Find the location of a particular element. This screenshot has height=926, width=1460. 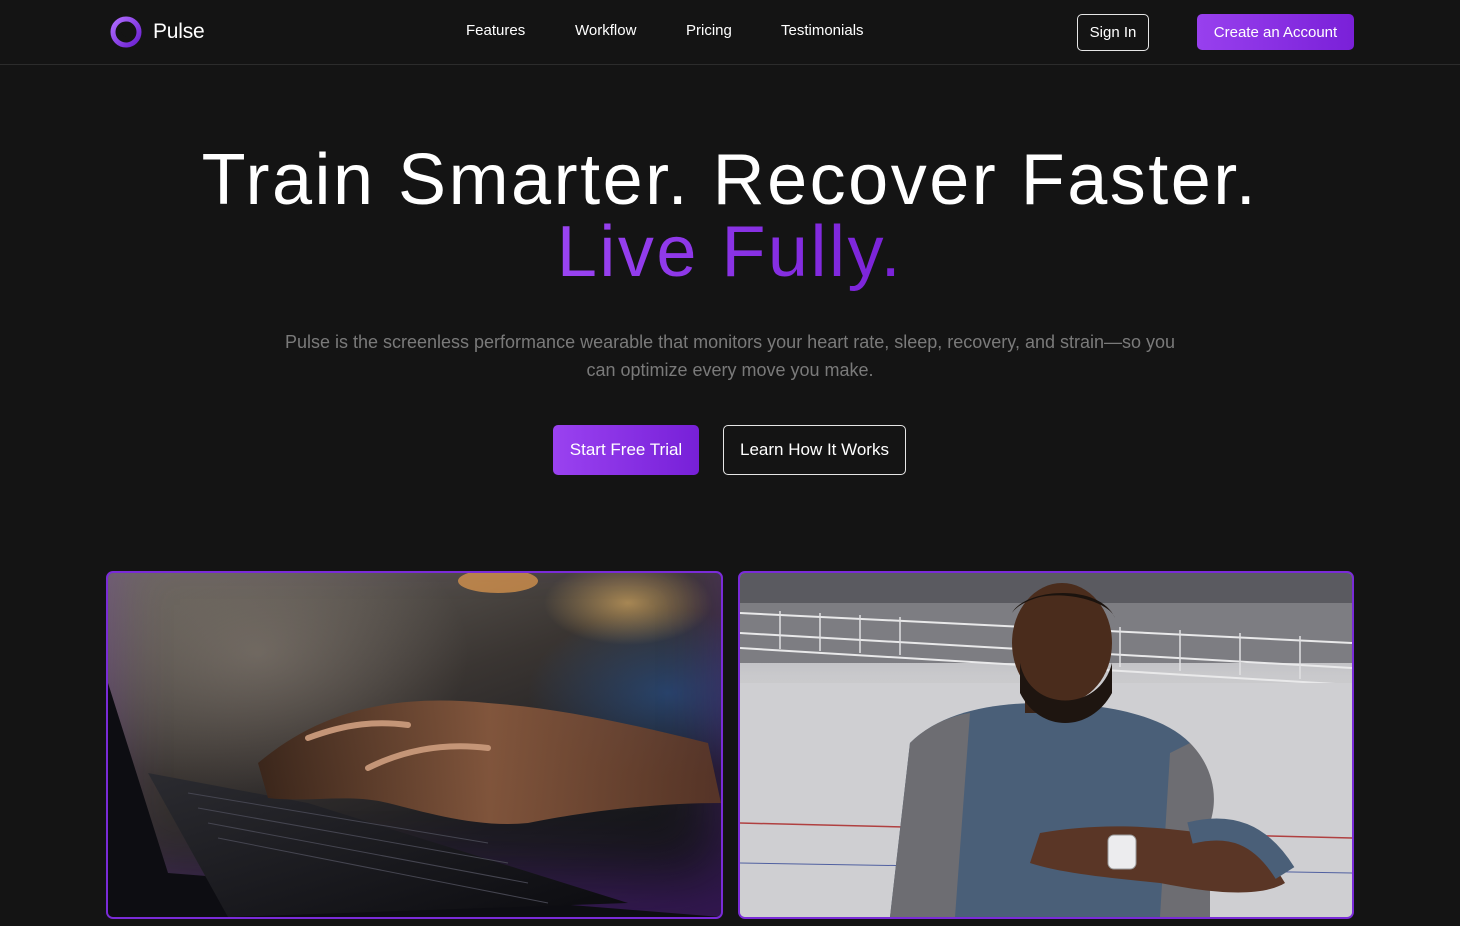

learn-how-it-works-button: Learn How It Works is located at coordinates (814, 450).